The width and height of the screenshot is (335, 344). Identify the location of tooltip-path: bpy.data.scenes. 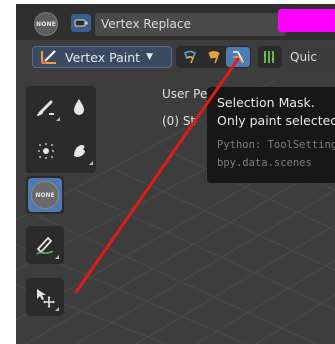
(264, 163).